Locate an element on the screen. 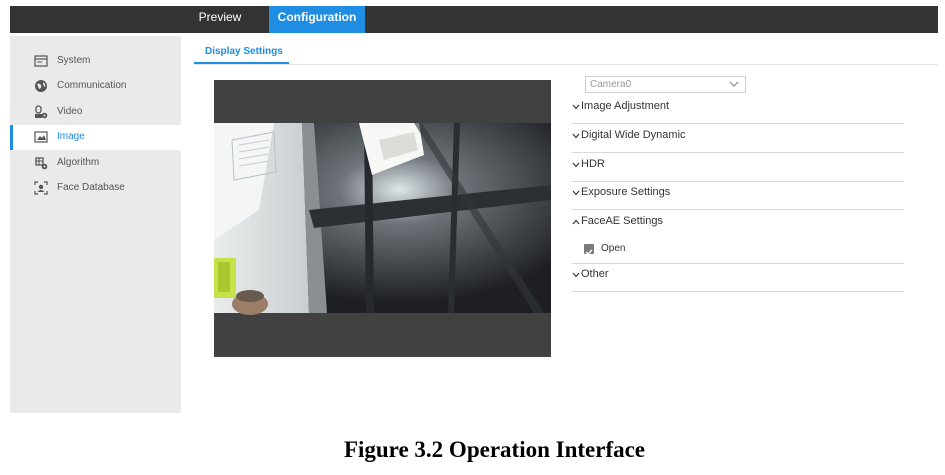 Image resolution: width=945 pixels, height=475 pixels. sidebar-item-label: Communication is located at coordinates (92, 85).